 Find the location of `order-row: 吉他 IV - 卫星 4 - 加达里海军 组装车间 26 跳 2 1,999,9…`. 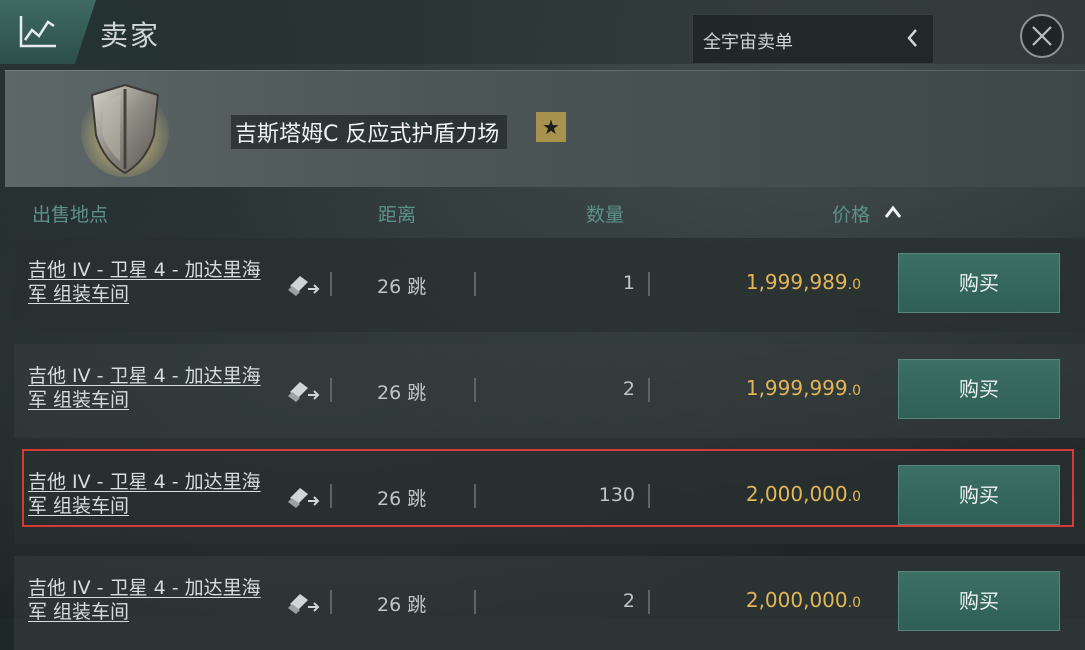

order-row: 吉他 IV - 卫星 4 - 加达里海军 组装车间 26 跳 2 1,999,9… is located at coordinates (549, 391).